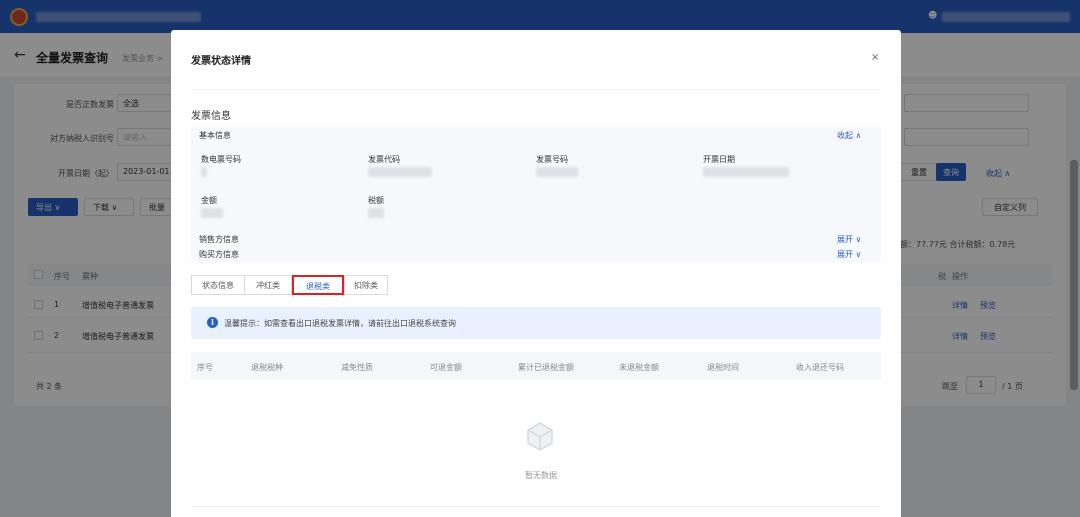  I want to click on field-label: 发票代码, so click(384, 159).